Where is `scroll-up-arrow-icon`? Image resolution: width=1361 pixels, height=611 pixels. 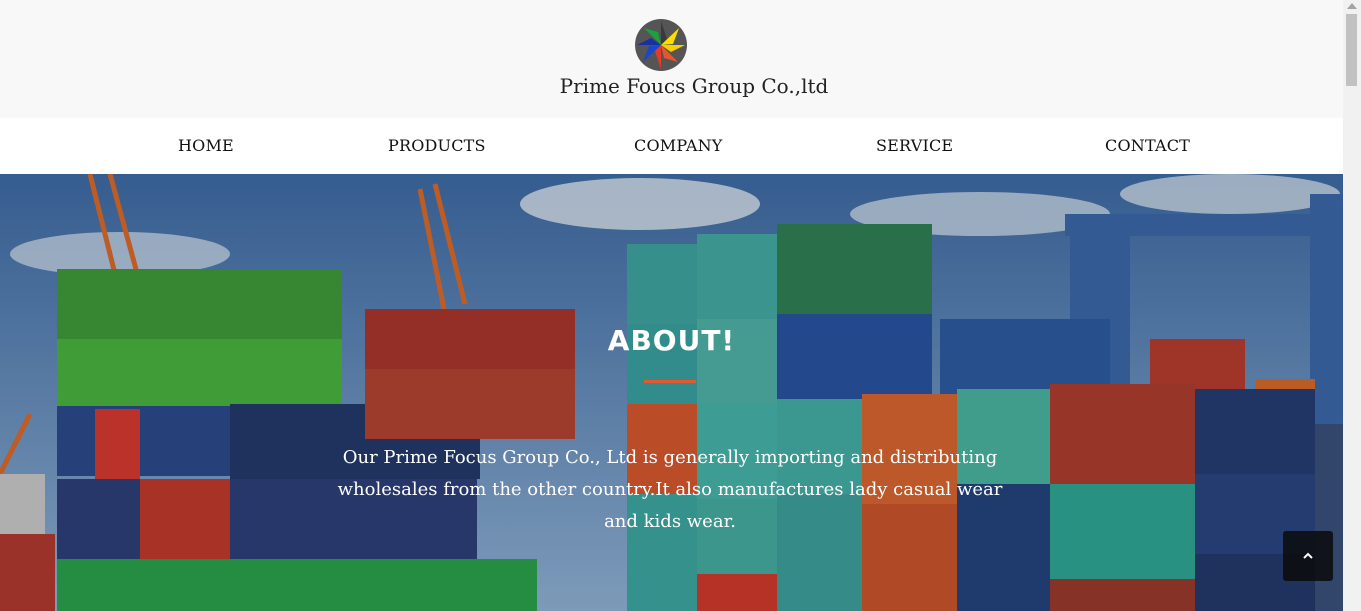 scroll-up-arrow-icon is located at coordinates (1352, 6).